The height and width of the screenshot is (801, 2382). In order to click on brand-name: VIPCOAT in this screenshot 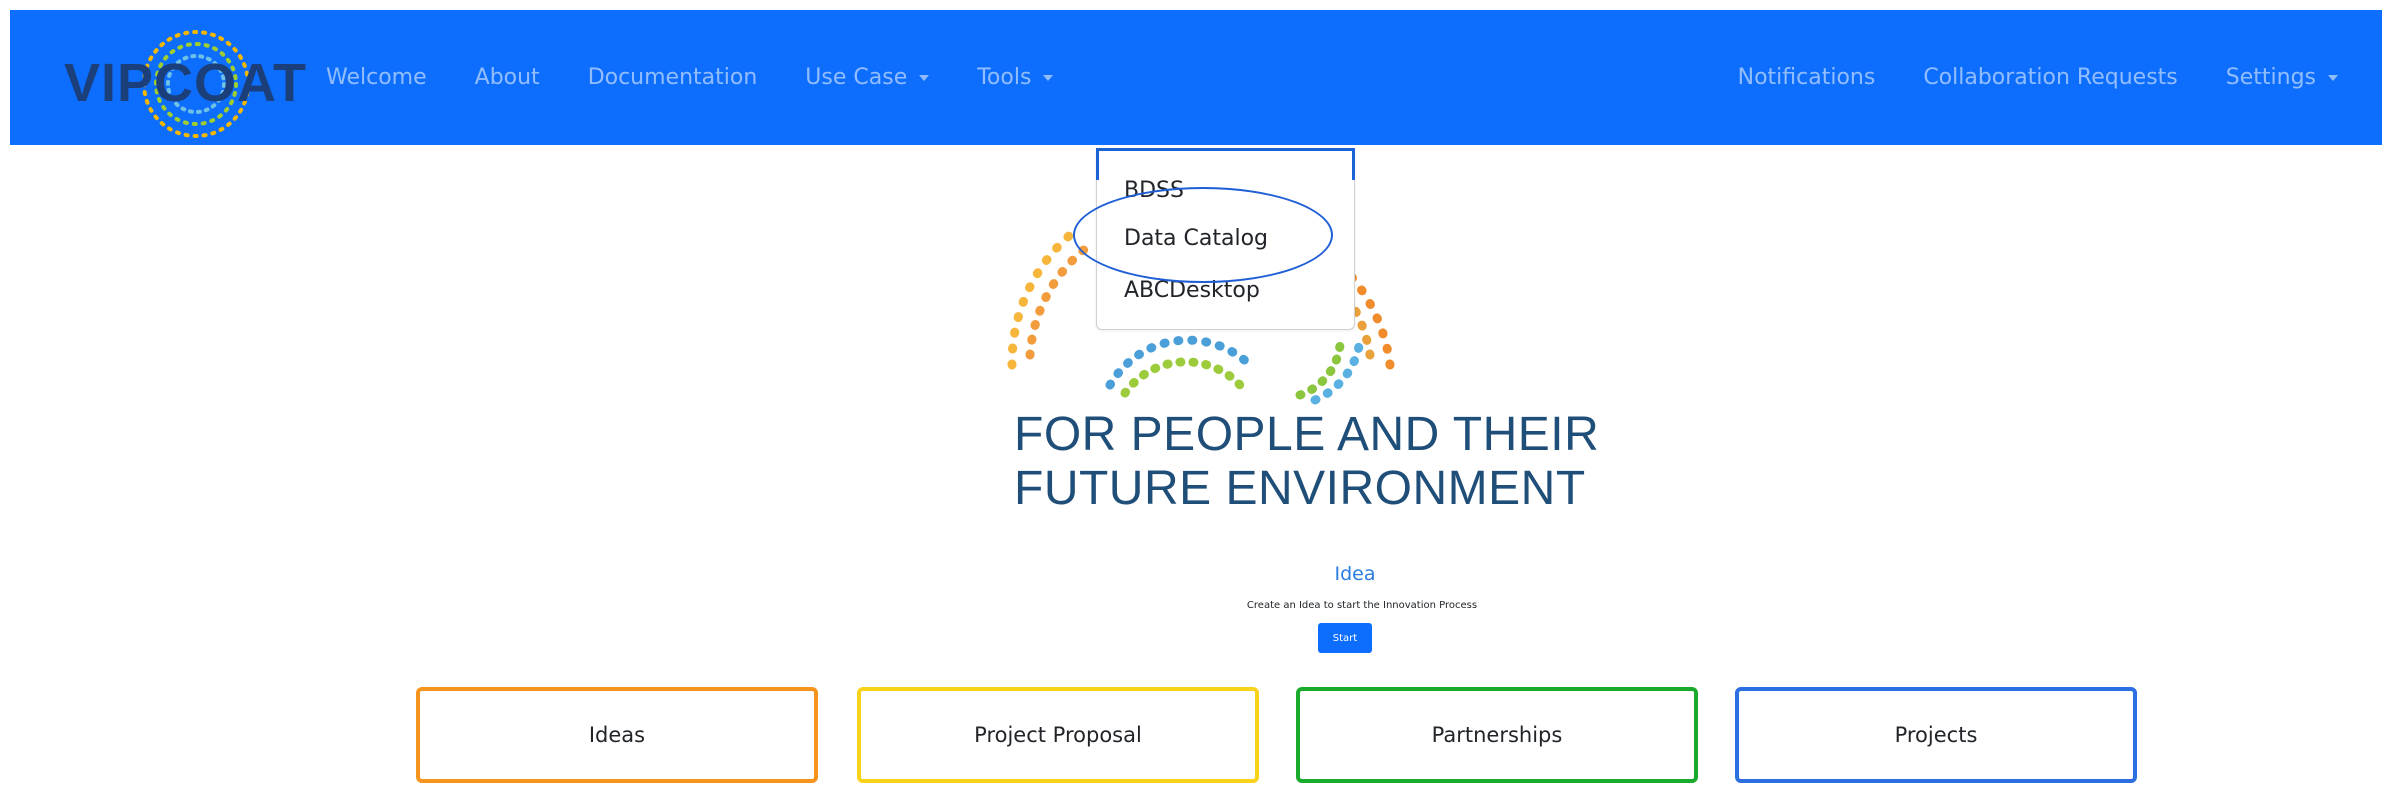, I will do `click(186, 83)`.